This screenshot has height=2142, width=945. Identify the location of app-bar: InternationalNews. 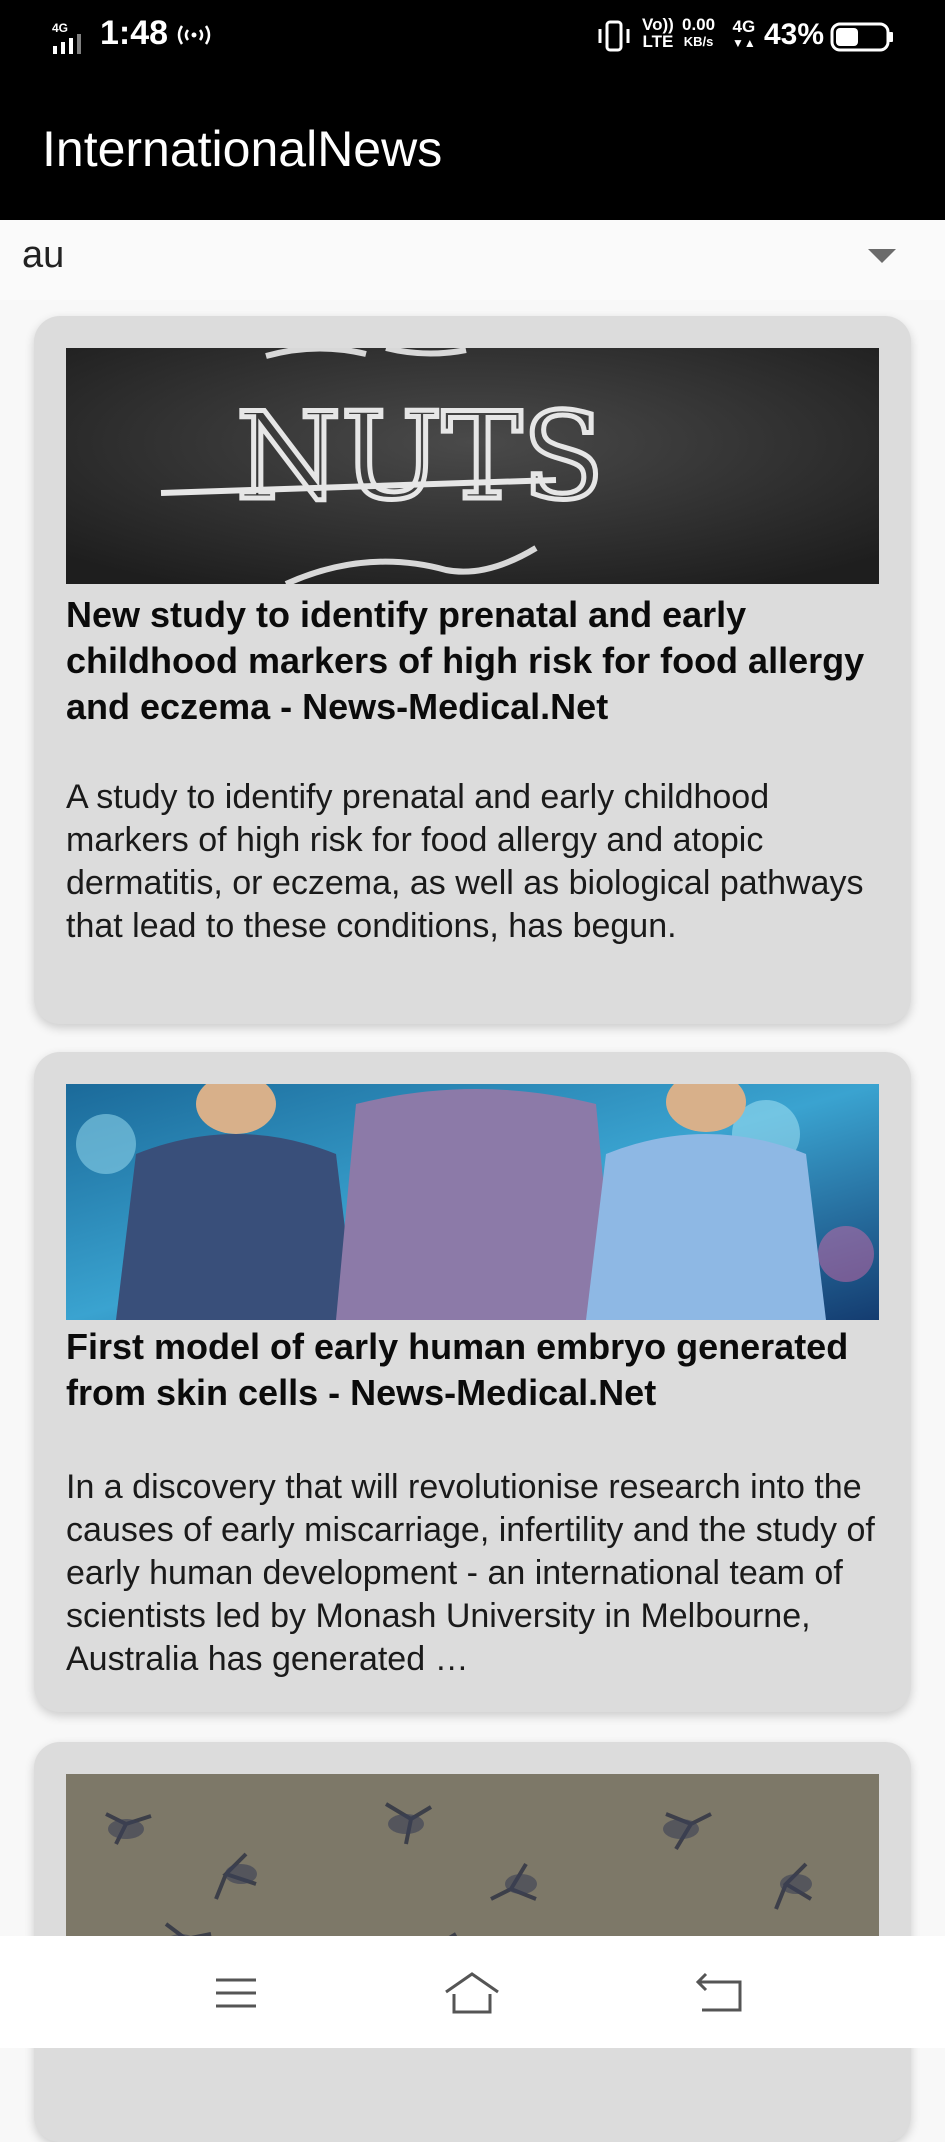
(472, 148).